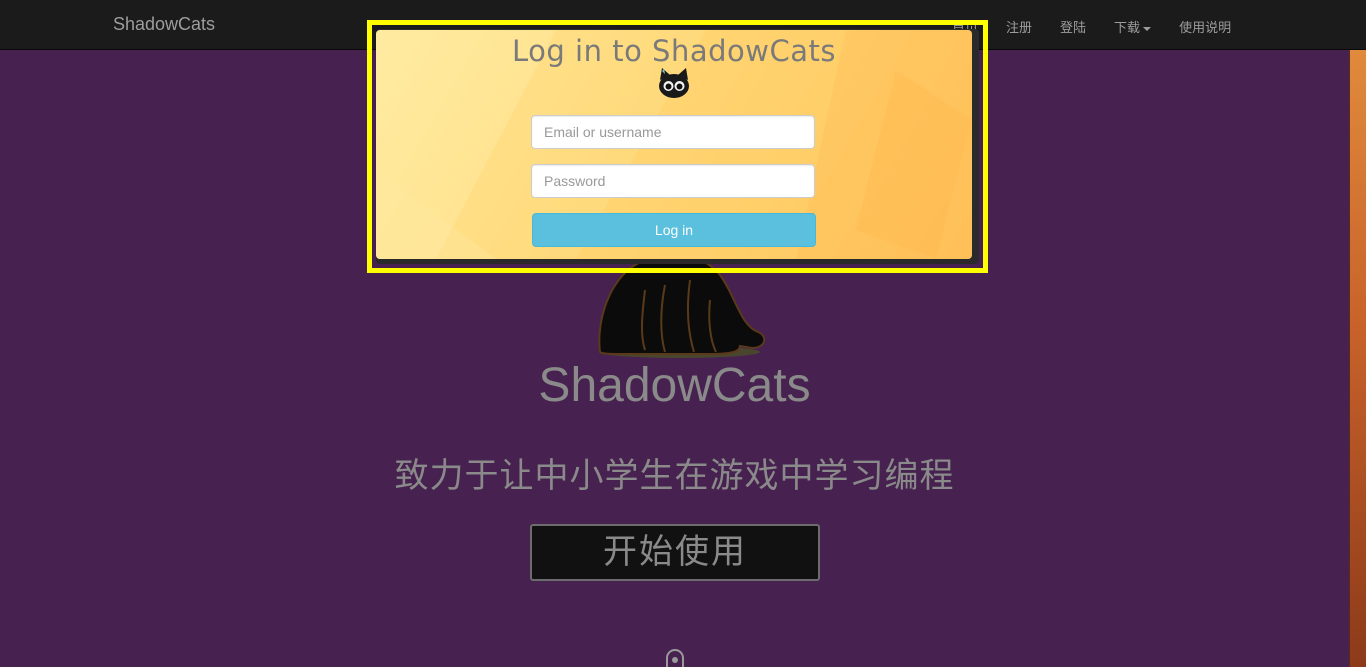  I want to click on login-modal: Log in to ShadowCats Log in, so click(674, 144).